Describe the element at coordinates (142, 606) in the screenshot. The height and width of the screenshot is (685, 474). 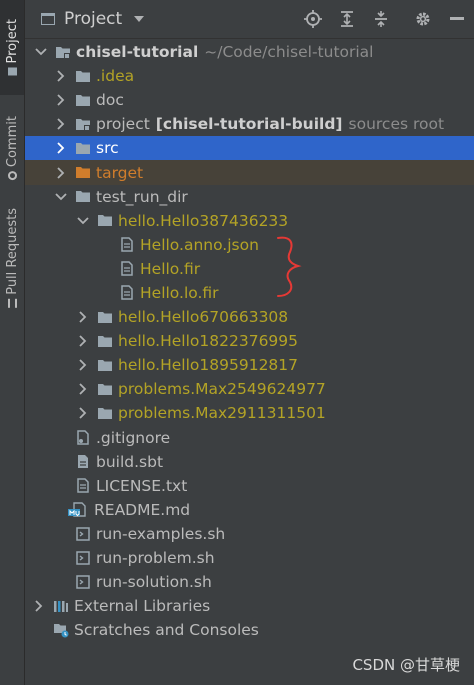
I see `external-libraries-label: External Libraries` at that location.